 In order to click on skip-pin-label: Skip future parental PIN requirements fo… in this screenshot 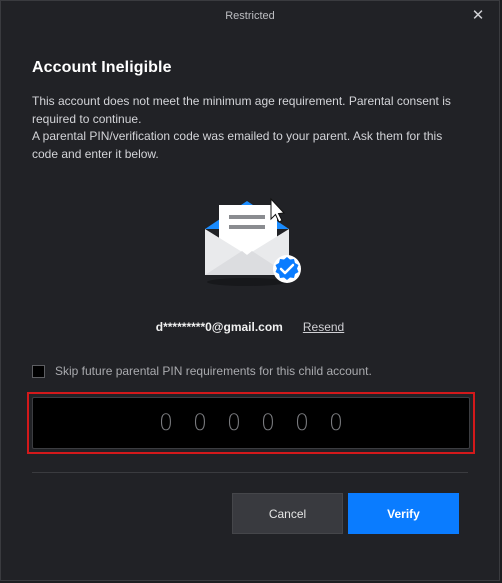, I will do `click(213, 371)`.